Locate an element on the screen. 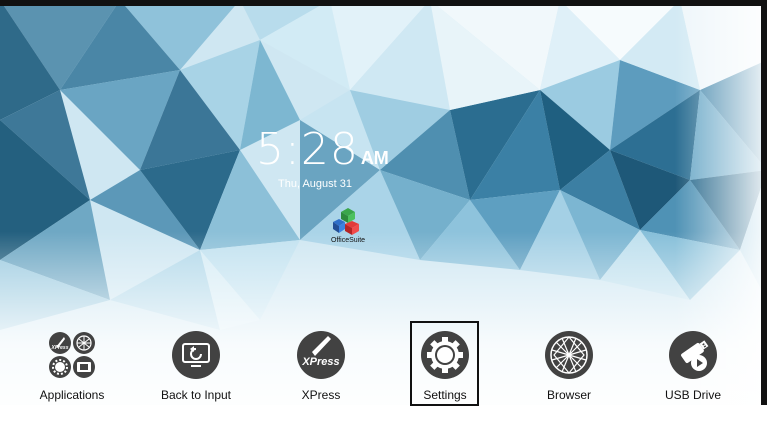  clock-ampm: AM is located at coordinates (374, 158).